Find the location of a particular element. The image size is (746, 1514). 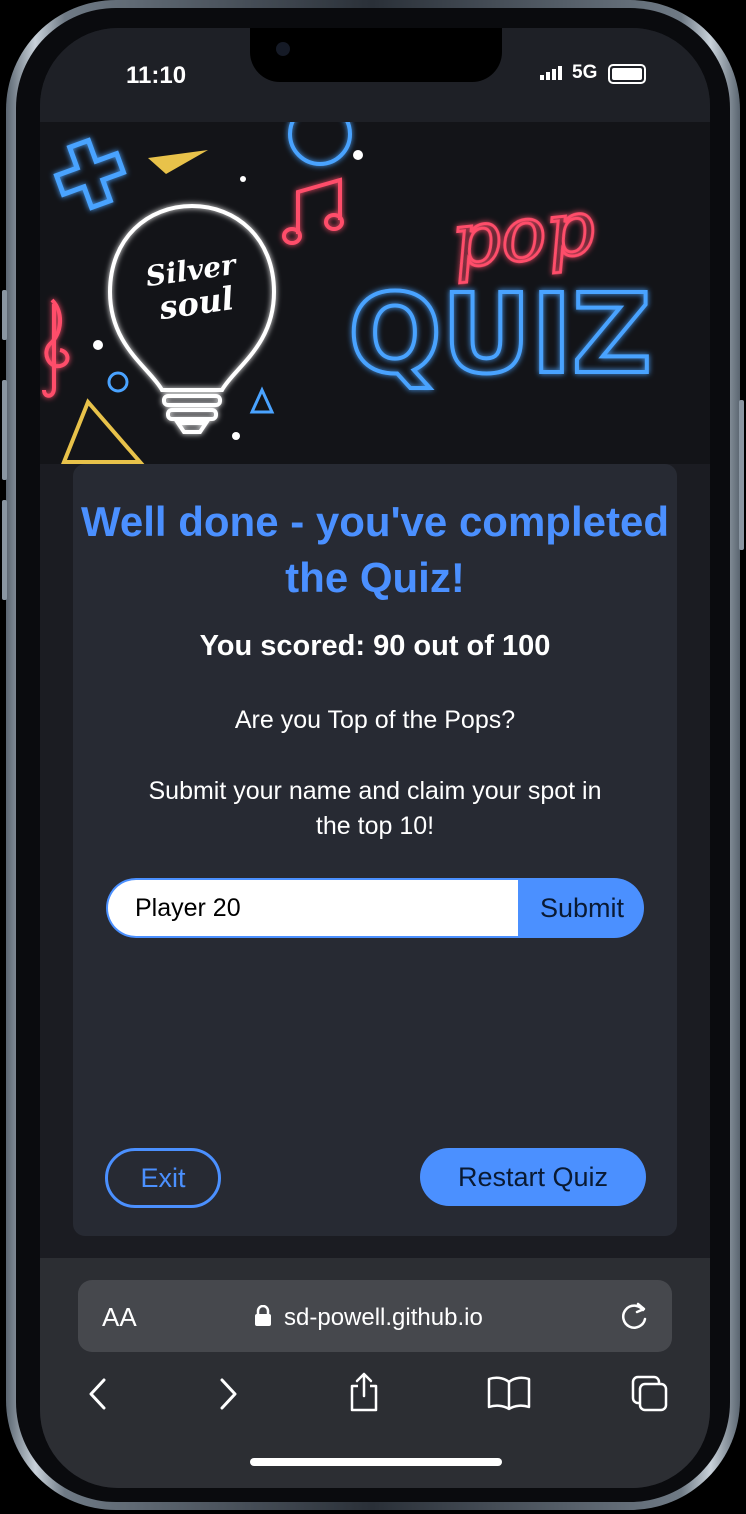

forward-icon is located at coordinates (228, 1394).